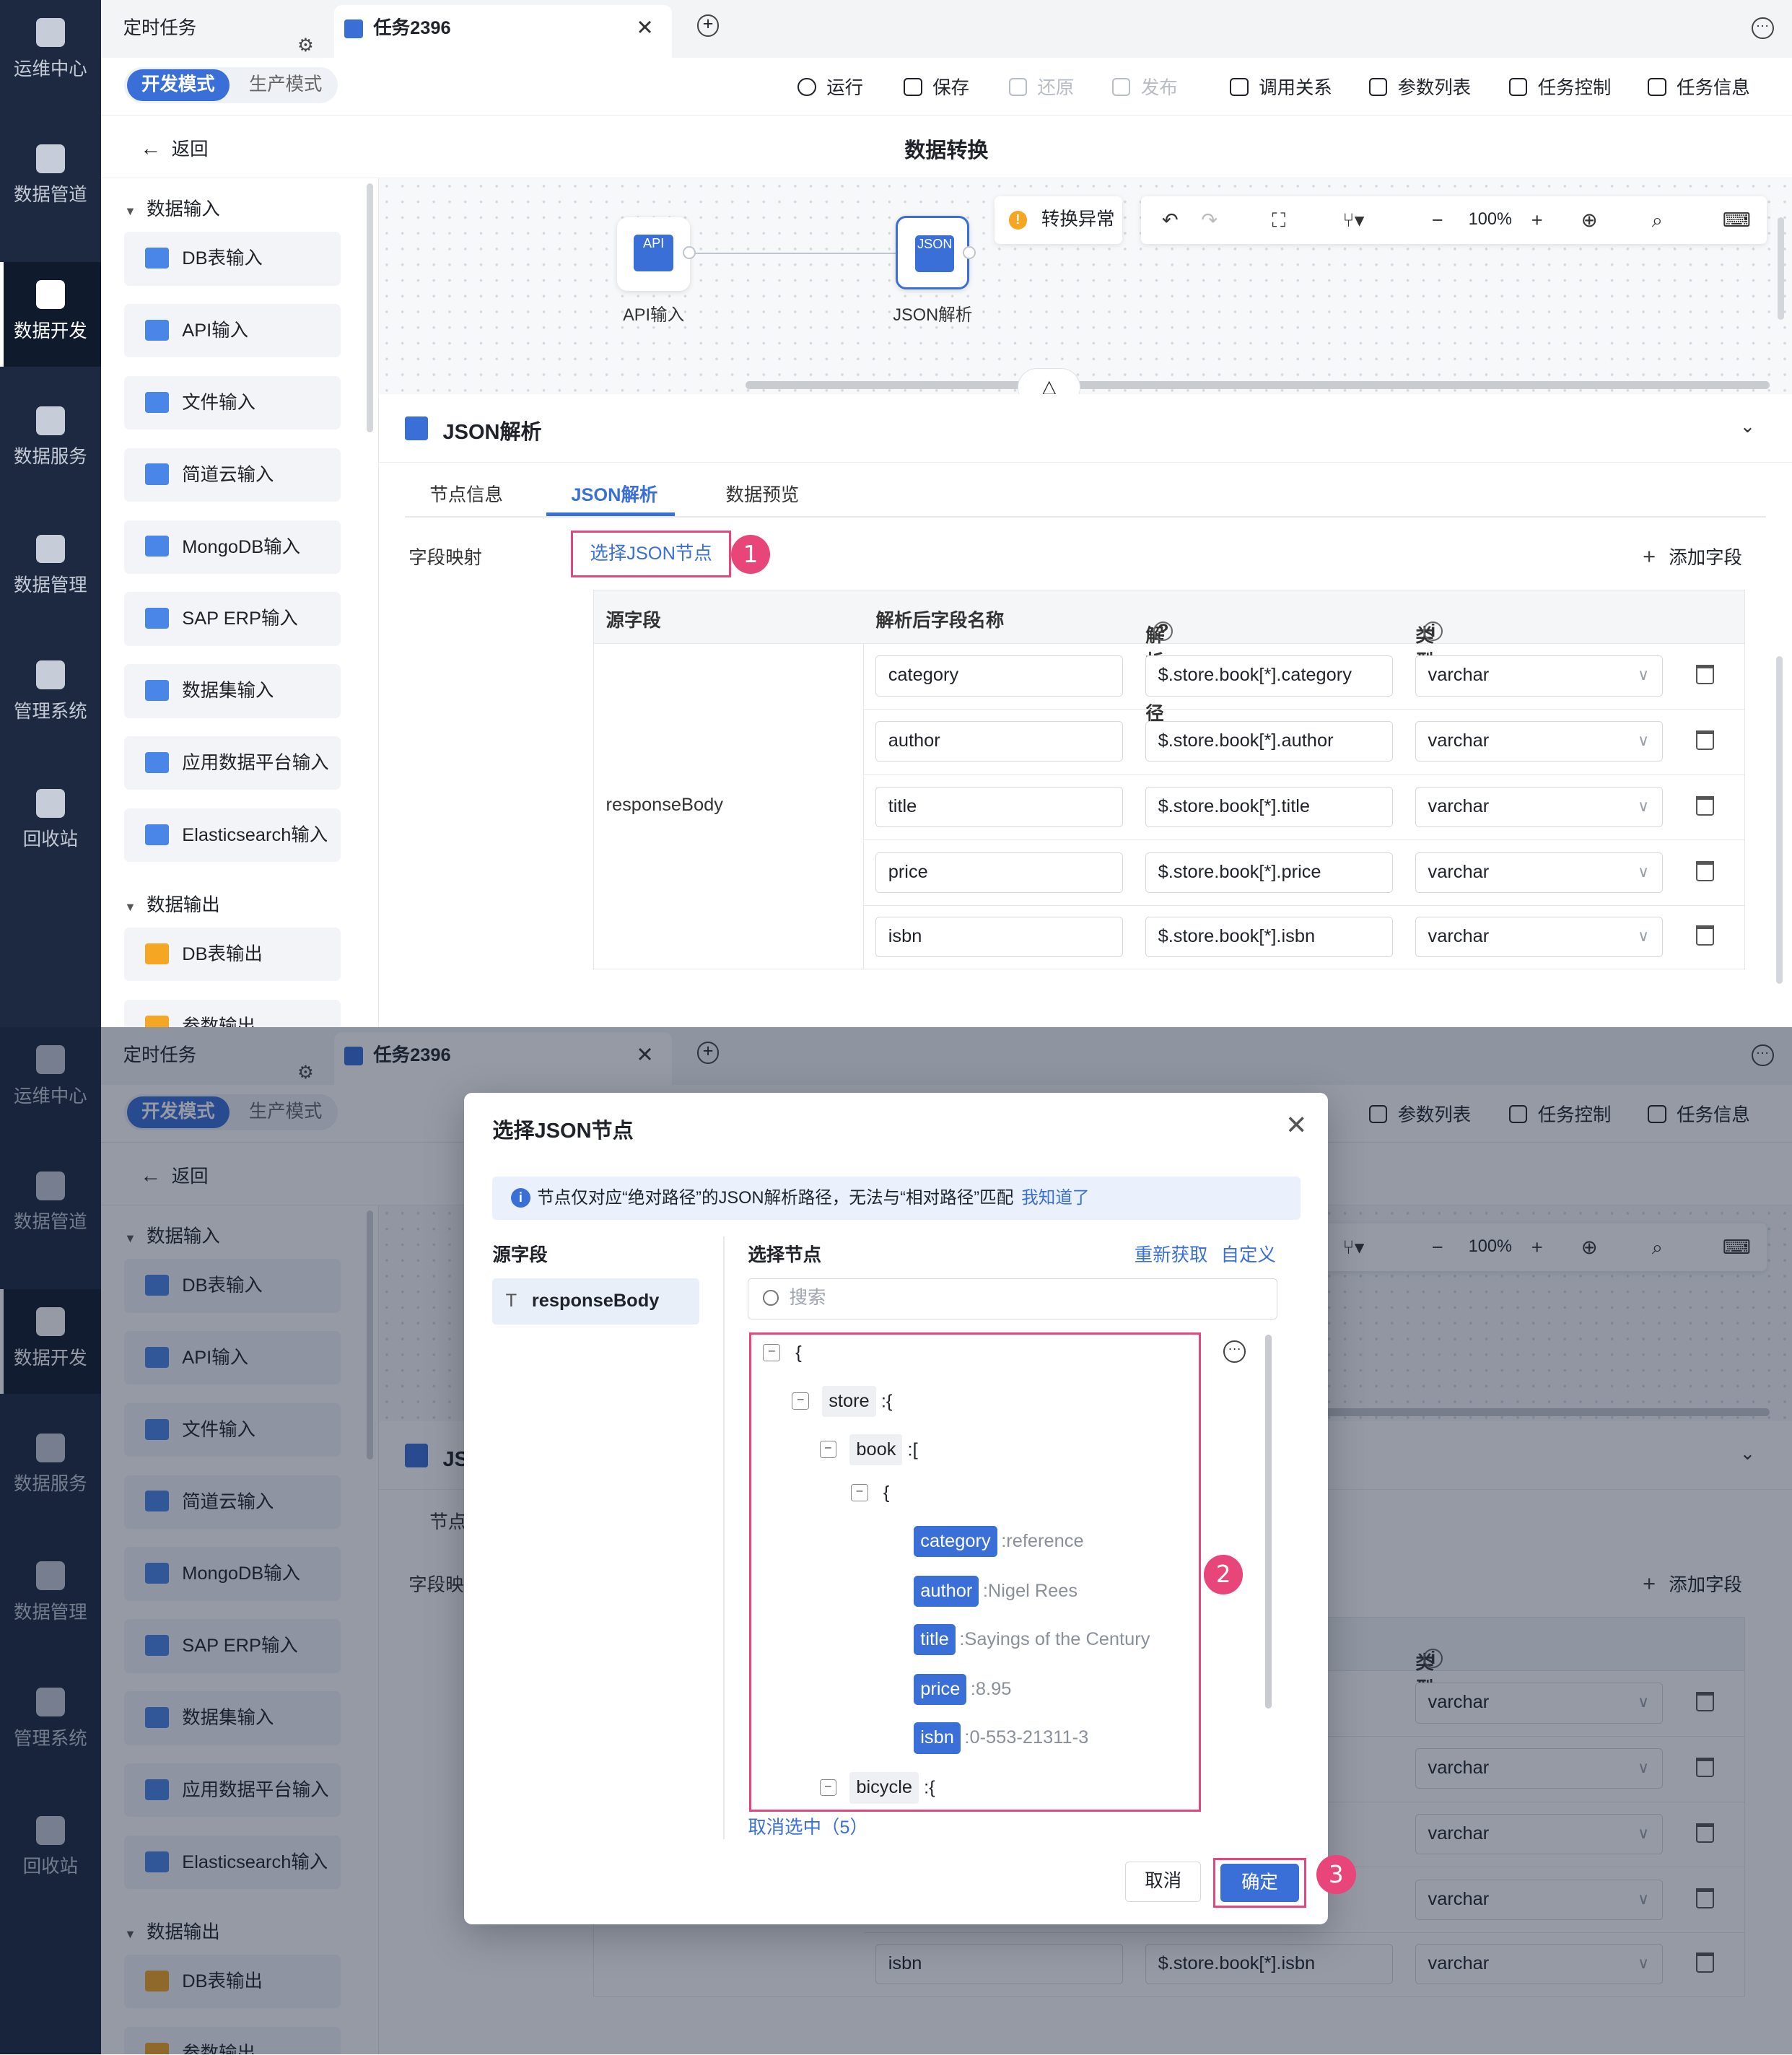  I want to click on custom-link: 自定义, so click(1248, 1255).